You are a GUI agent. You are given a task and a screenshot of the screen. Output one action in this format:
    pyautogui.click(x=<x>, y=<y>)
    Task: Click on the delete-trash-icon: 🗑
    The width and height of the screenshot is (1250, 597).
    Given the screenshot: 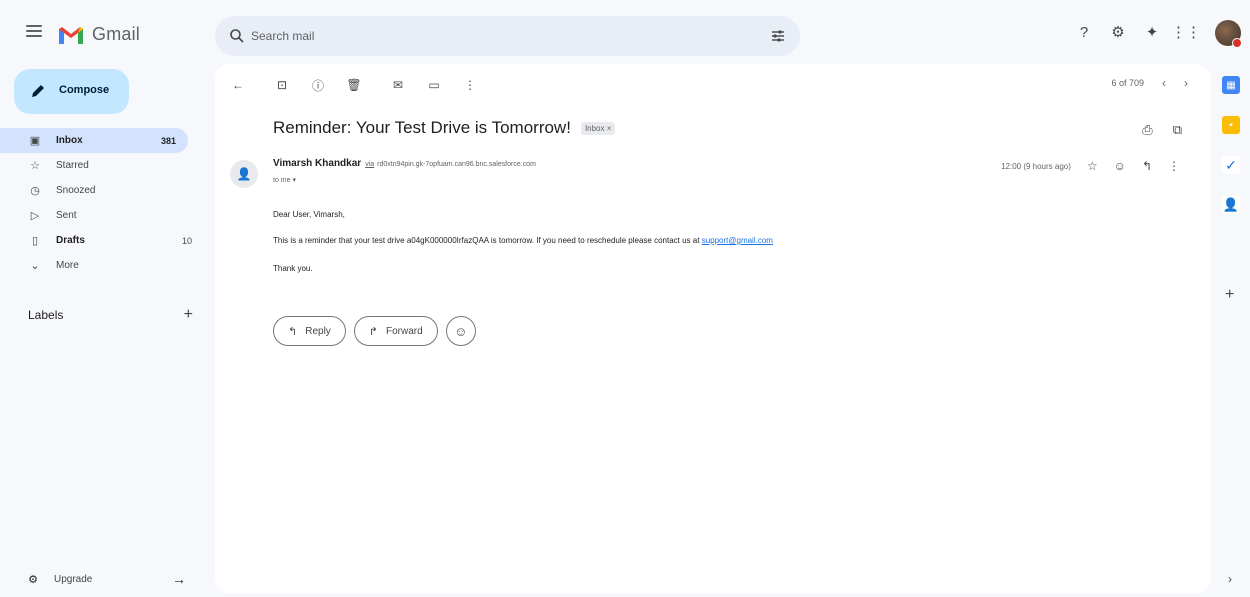 What is the action you would take?
    pyautogui.click(x=354, y=85)
    